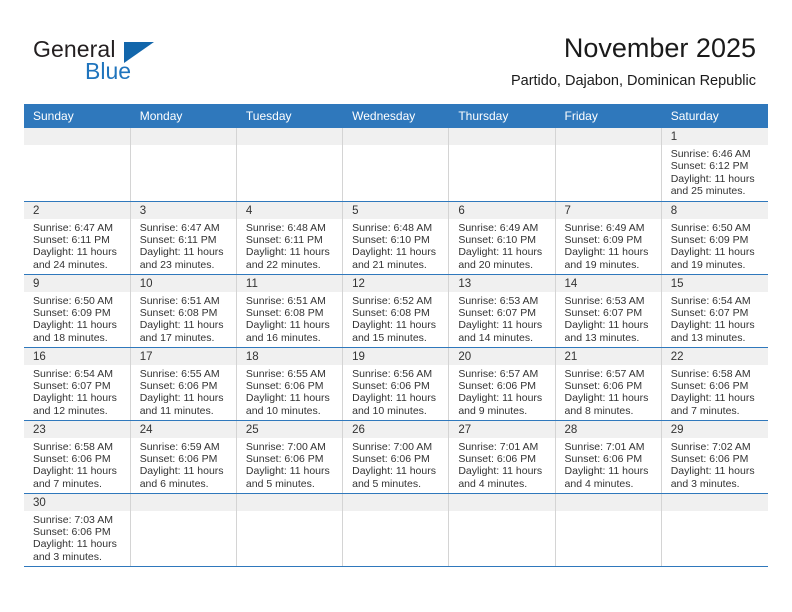 The image size is (792, 612). Describe the element at coordinates (714, 136) in the screenshot. I see `day-number: 1` at that location.